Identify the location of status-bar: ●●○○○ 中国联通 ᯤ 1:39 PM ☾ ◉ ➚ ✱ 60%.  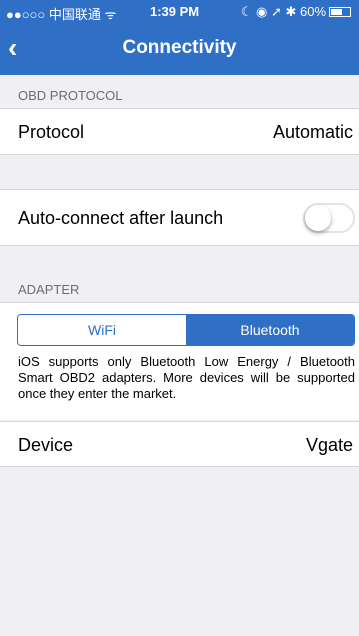
(179, 11).